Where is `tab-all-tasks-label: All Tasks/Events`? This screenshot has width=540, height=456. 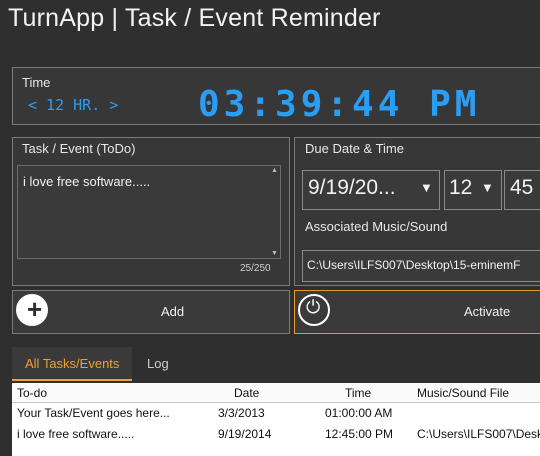
tab-all-tasks-label: All Tasks/Events is located at coordinates (72, 363).